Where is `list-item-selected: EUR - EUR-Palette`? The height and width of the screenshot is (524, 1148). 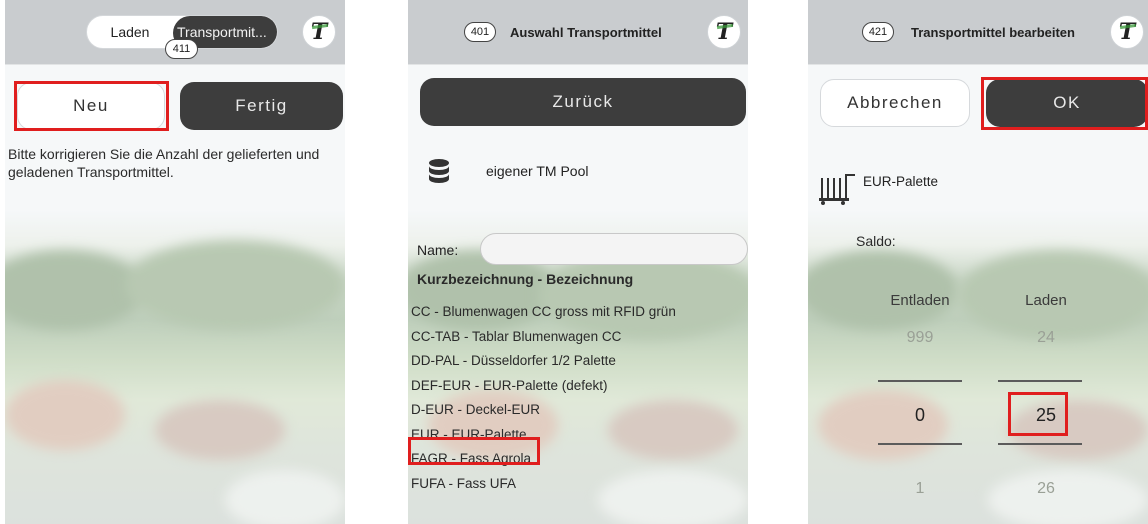 list-item-selected: EUR - EUR-Palette is located at coordinates (578, 435).